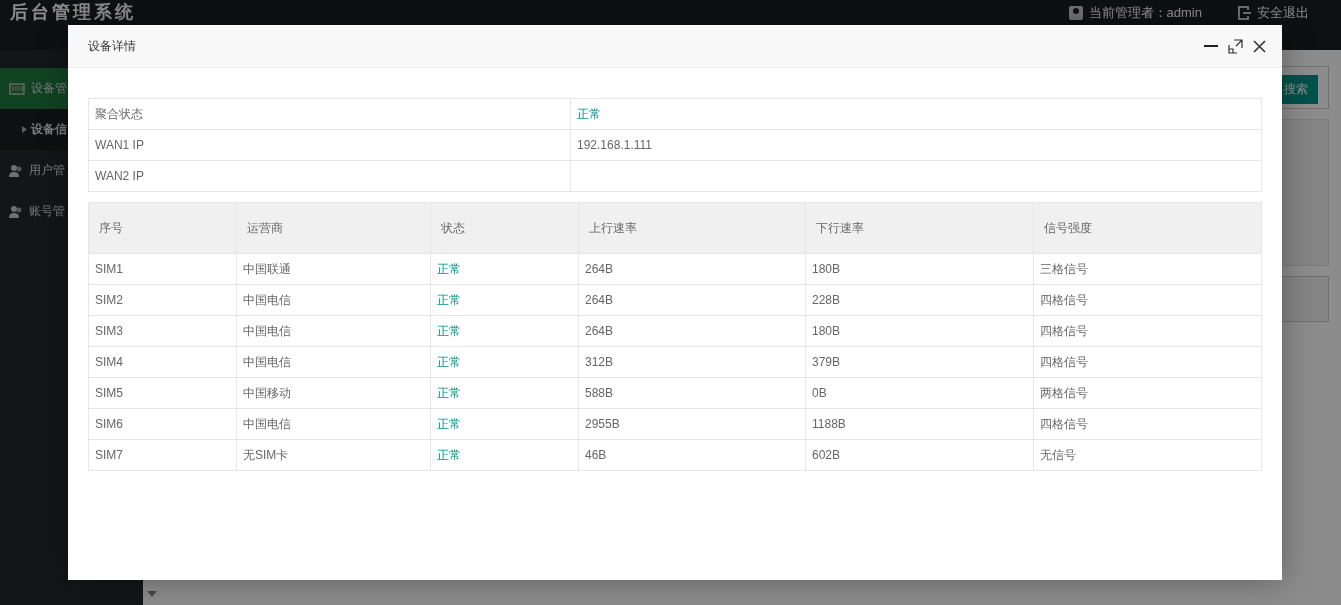  I want to click on table-cell: 中国移动, so click(333, 393).